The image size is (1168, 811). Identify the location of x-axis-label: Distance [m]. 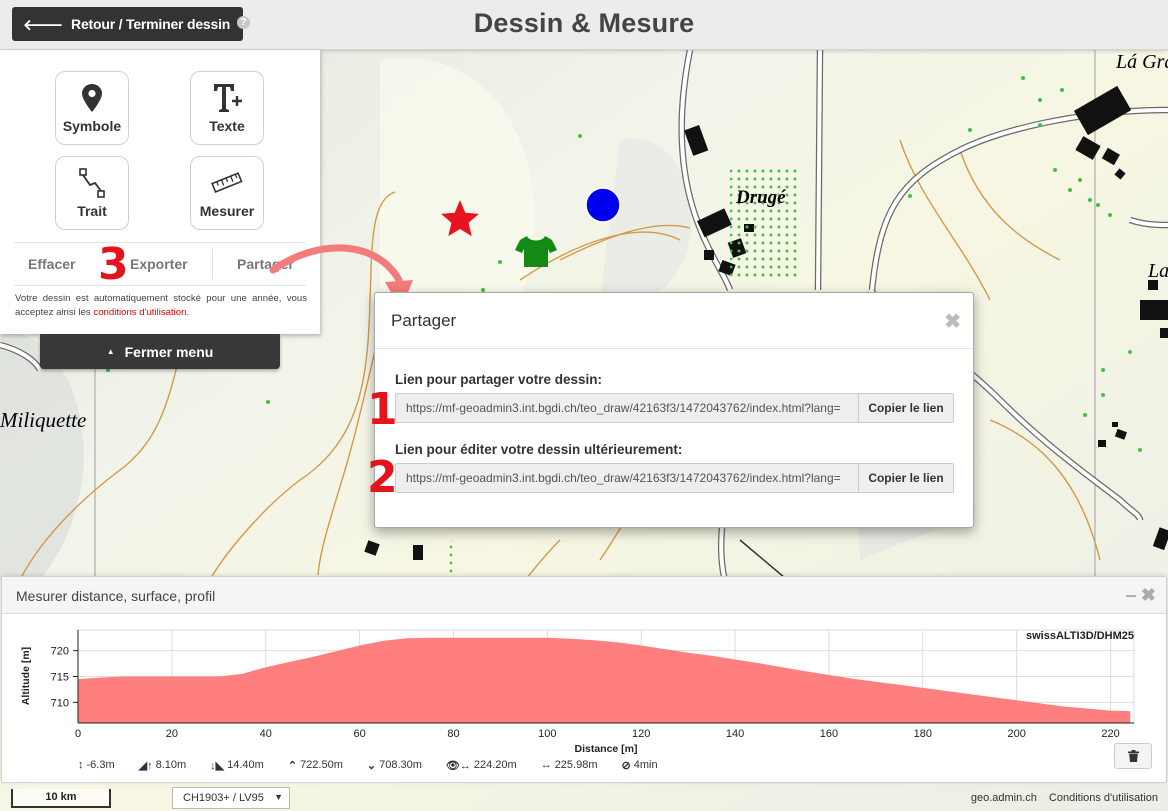
(605, 748).